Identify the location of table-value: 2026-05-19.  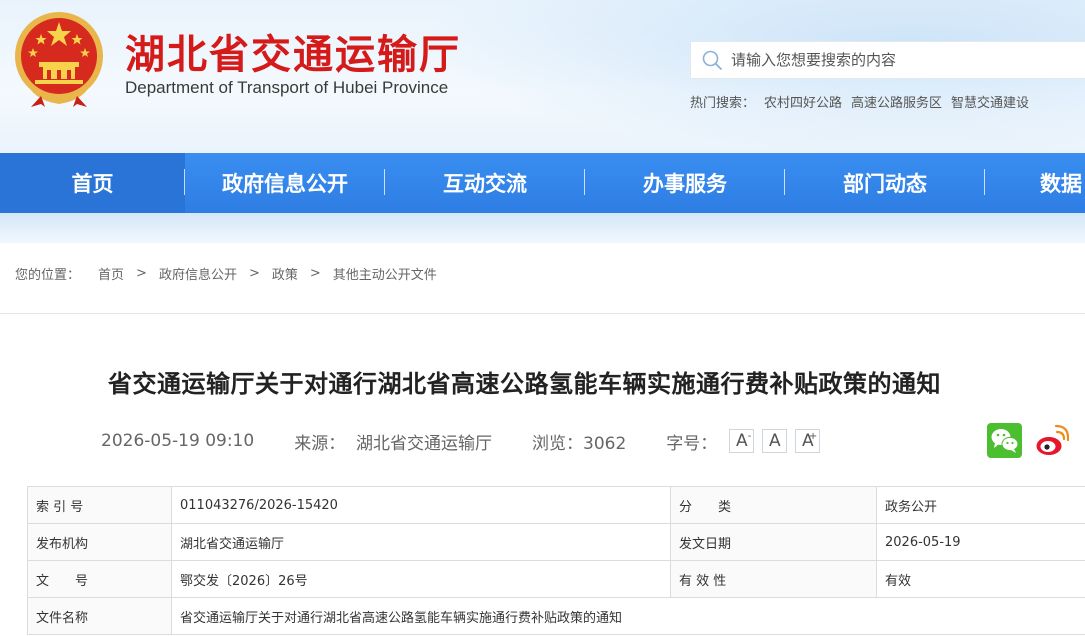
(980, 542).